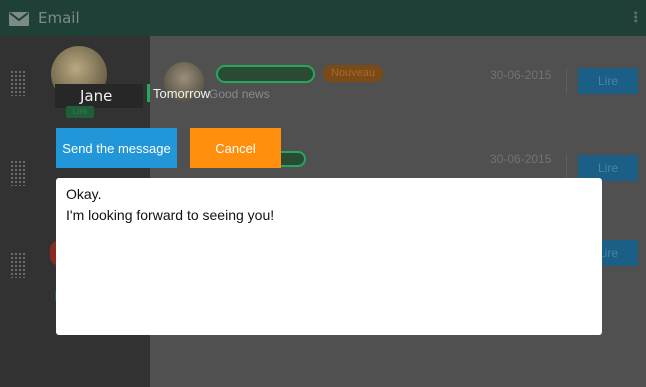 The width and height of the screenshot is (646, 387). I want to click on message-line: Okay., so click(84, 194).